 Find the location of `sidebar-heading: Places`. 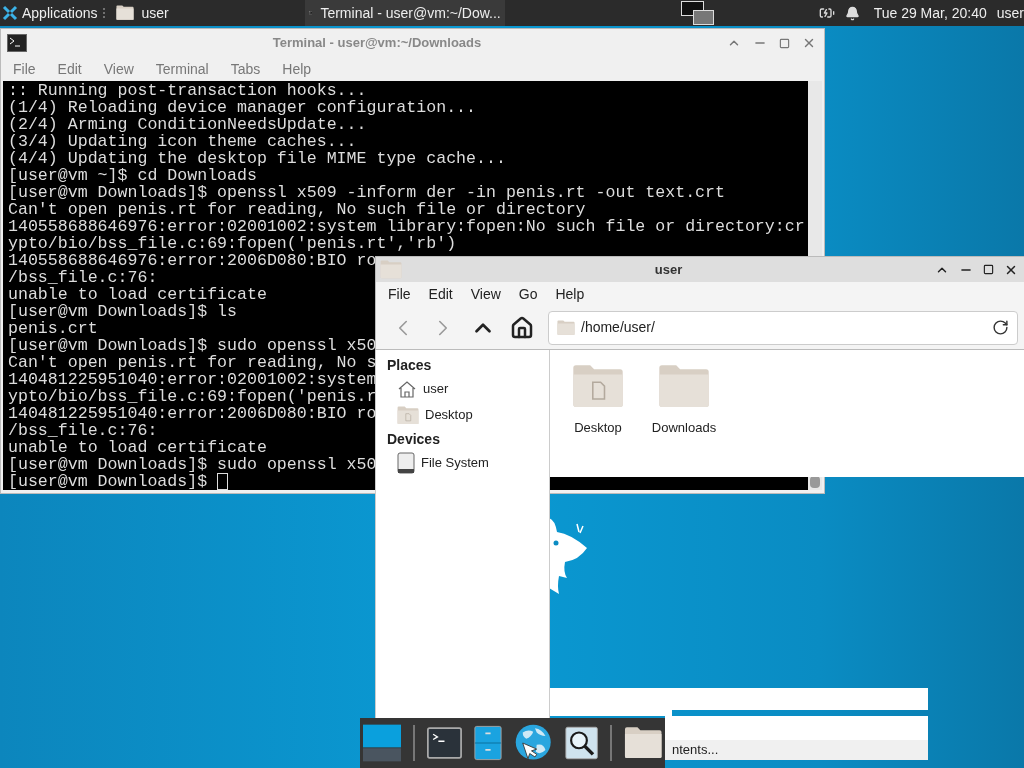

sidebar-heading: Places is located at coordinates (410, 365).